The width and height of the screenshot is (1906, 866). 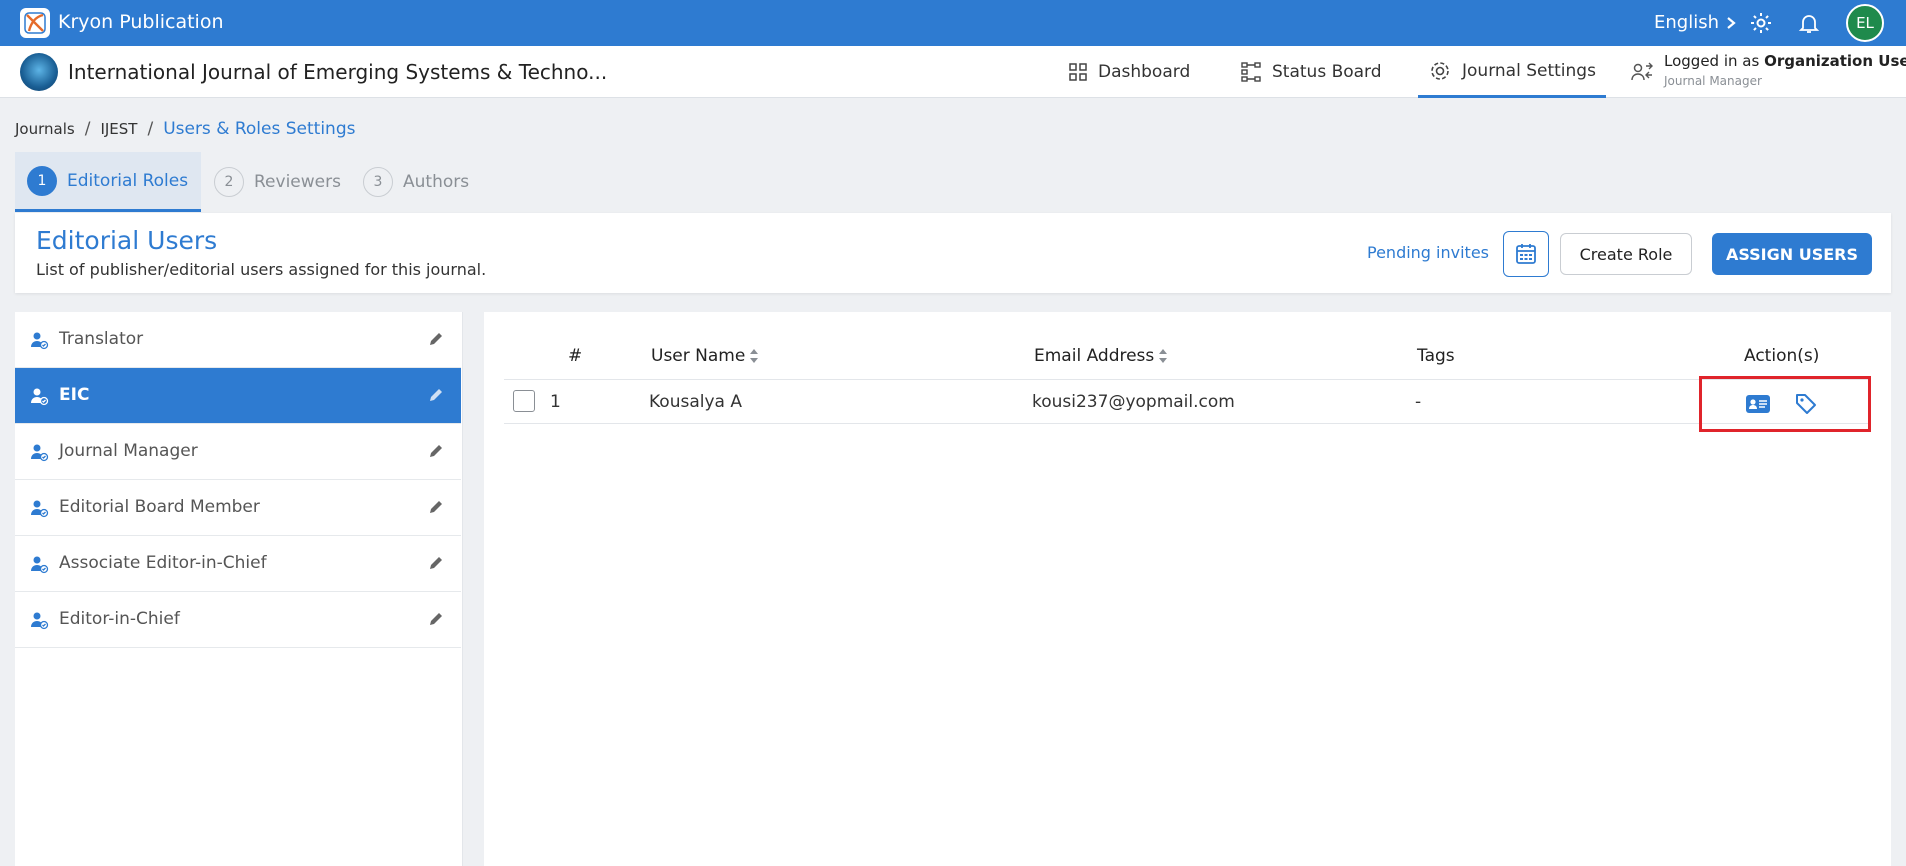 What do you see at coordinates (695, 402) in the screenshot?
I see `row-user-name: Kousalya A` at bounding box center [695, 402].